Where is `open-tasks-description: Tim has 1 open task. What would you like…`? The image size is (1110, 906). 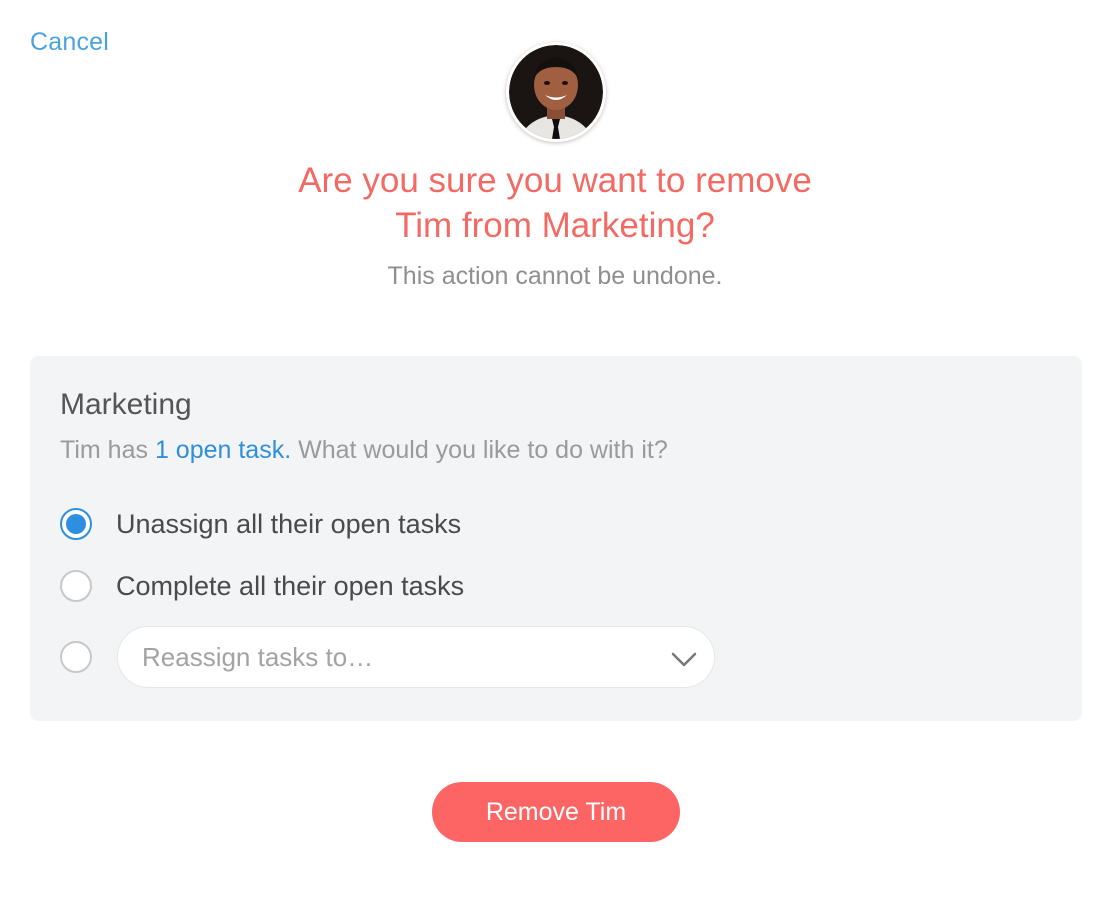
open-tasks-description: Tim has 1 open task. What would you like… is located at coordinates (364, 450).